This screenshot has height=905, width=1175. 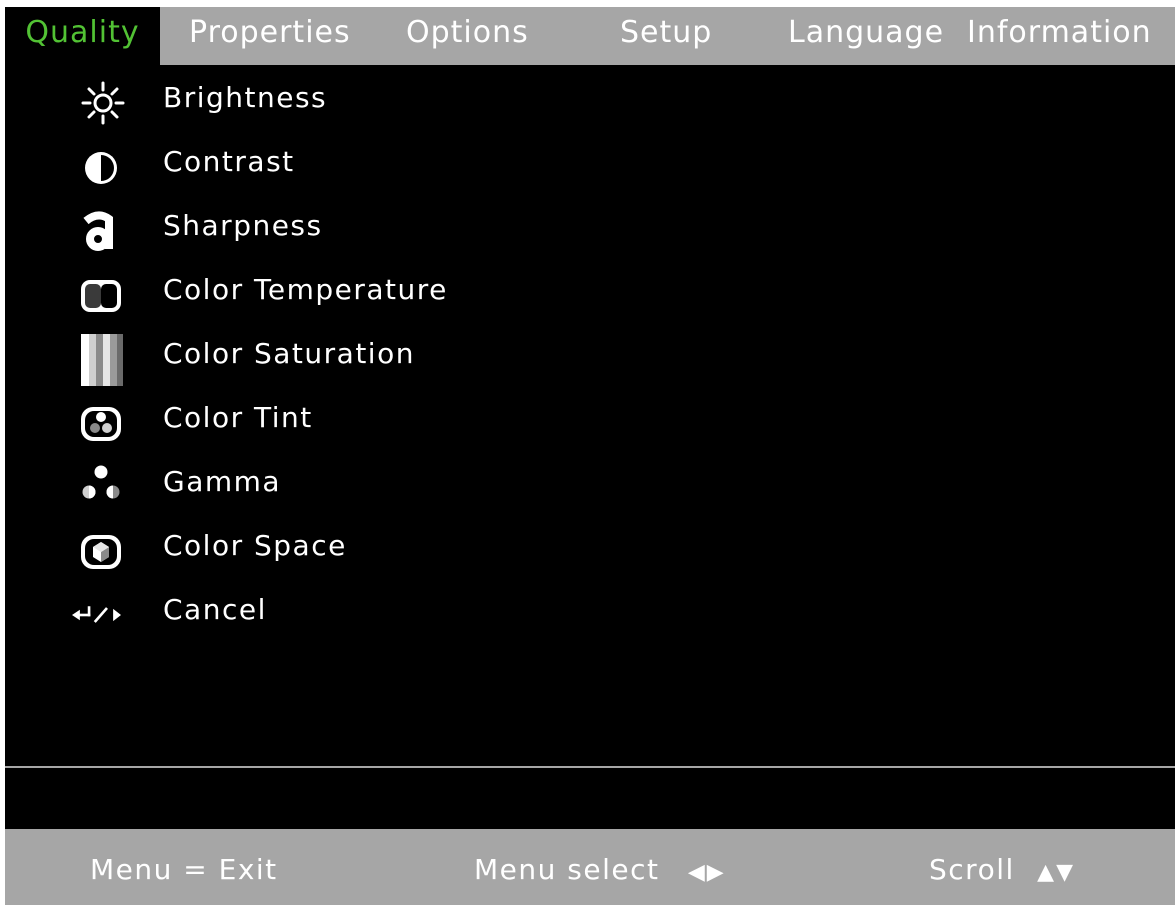 What do you see at coordinates (567, 869) in the screenshot?
I see `menu-select-hint-label: Menu select` at bounding box center [567, 869].